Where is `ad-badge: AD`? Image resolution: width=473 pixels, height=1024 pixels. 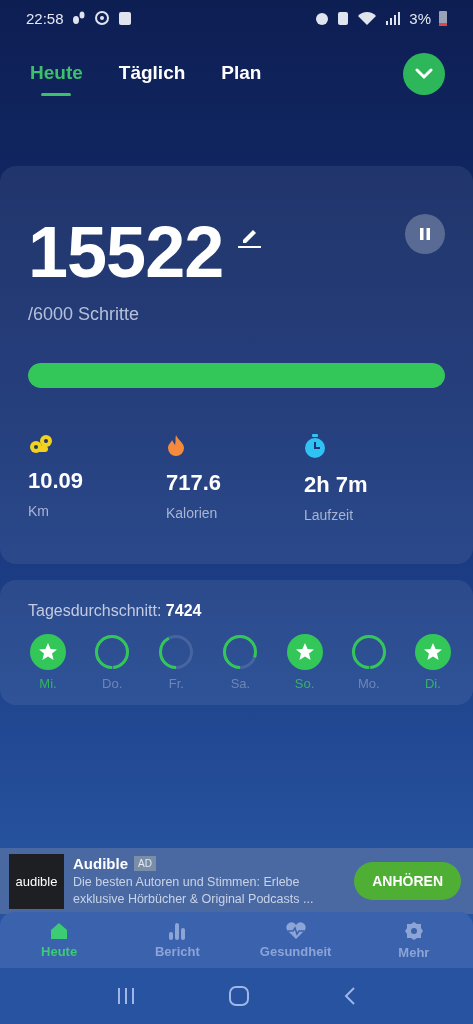 ad-badge: AD is located at coordinates (145, 864).